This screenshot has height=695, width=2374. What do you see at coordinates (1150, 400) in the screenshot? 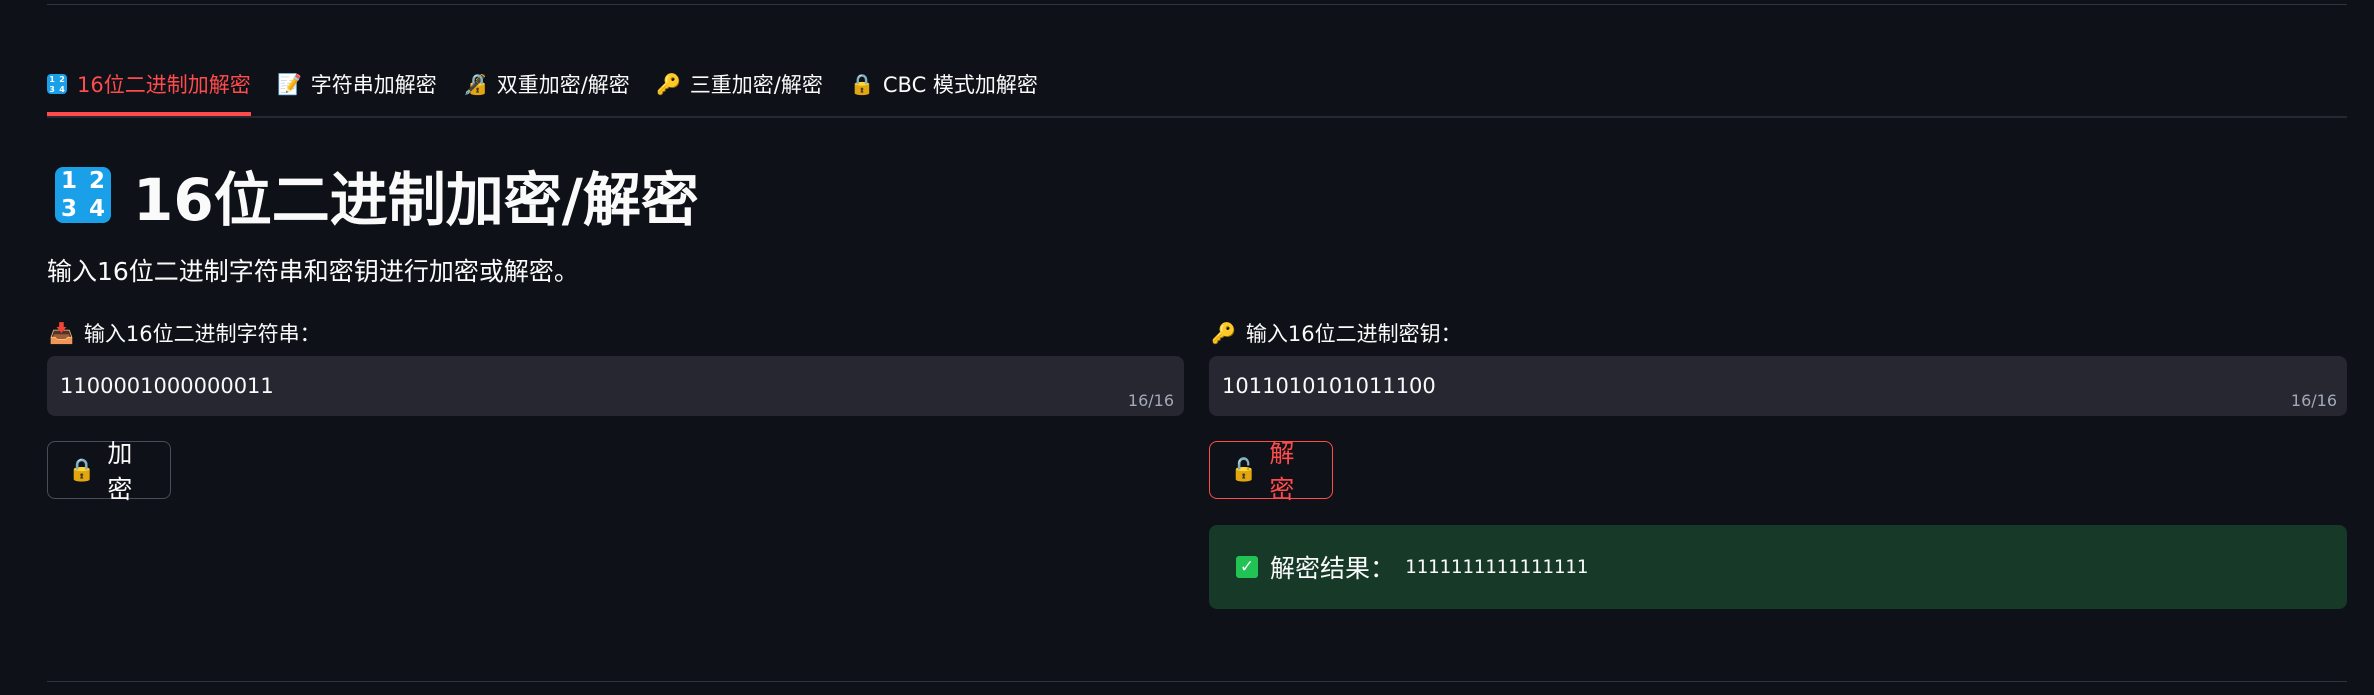
I see `binary-input-counter: 16/16` at bounding box center [1150, 400].